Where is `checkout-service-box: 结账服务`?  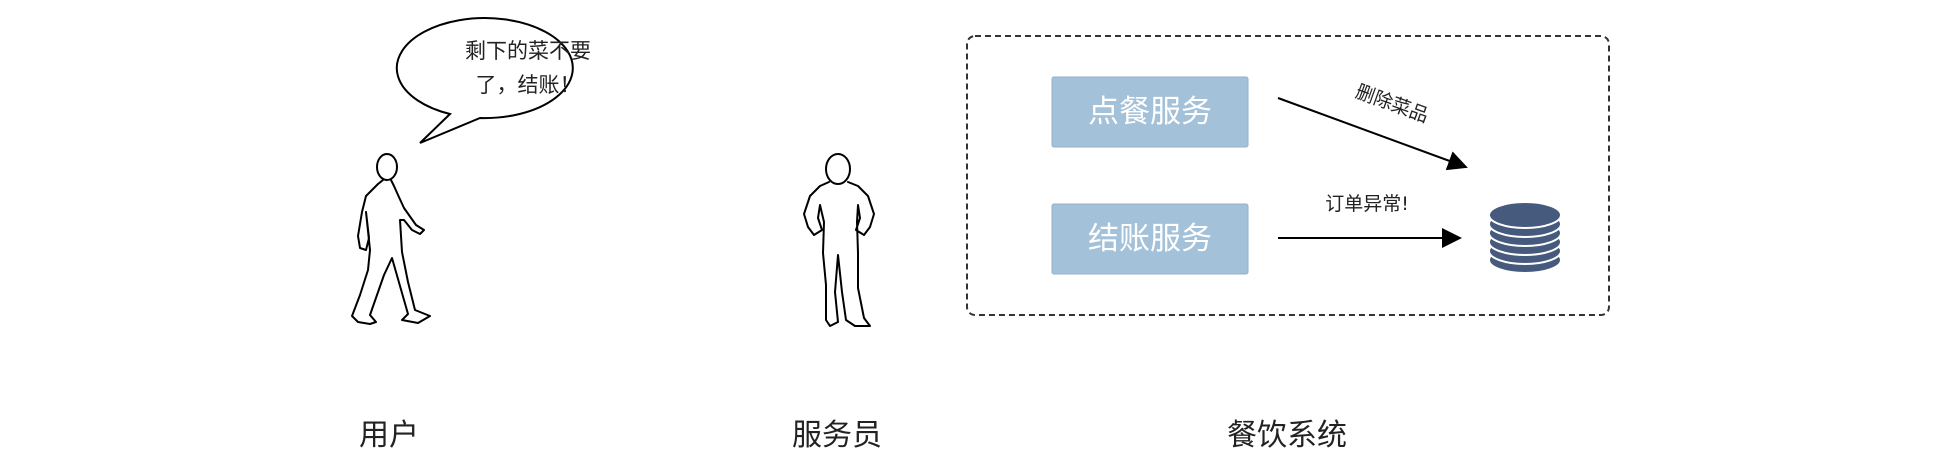
checkout-service-box: 结账服务 is located at coordinates (1150, 239).